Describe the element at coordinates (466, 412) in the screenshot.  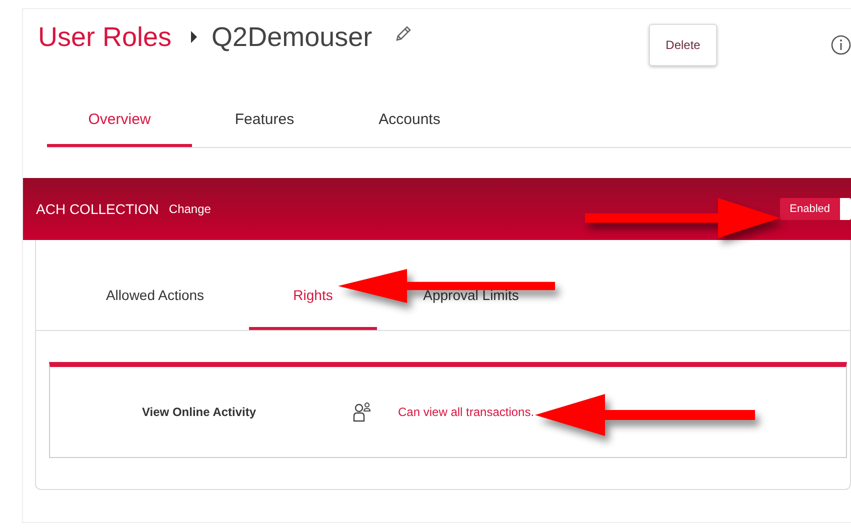
I see `right-description: Can view all transactions.` at that location.